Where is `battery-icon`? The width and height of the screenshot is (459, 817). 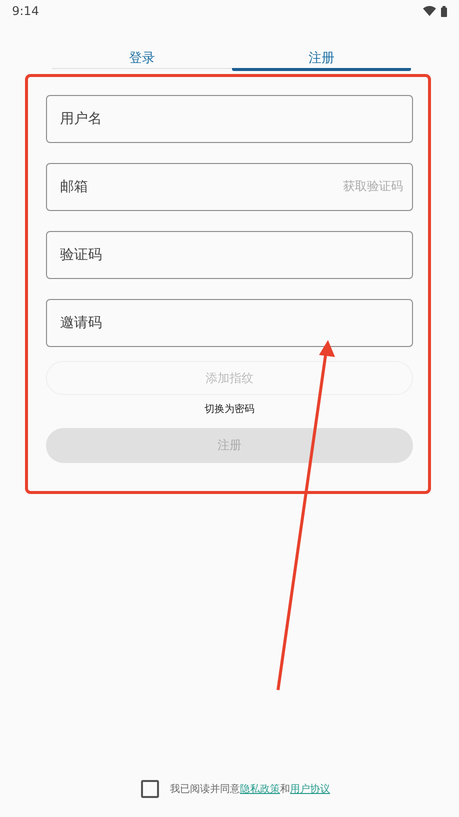 battery-icon is located at coordinates (444, 11).